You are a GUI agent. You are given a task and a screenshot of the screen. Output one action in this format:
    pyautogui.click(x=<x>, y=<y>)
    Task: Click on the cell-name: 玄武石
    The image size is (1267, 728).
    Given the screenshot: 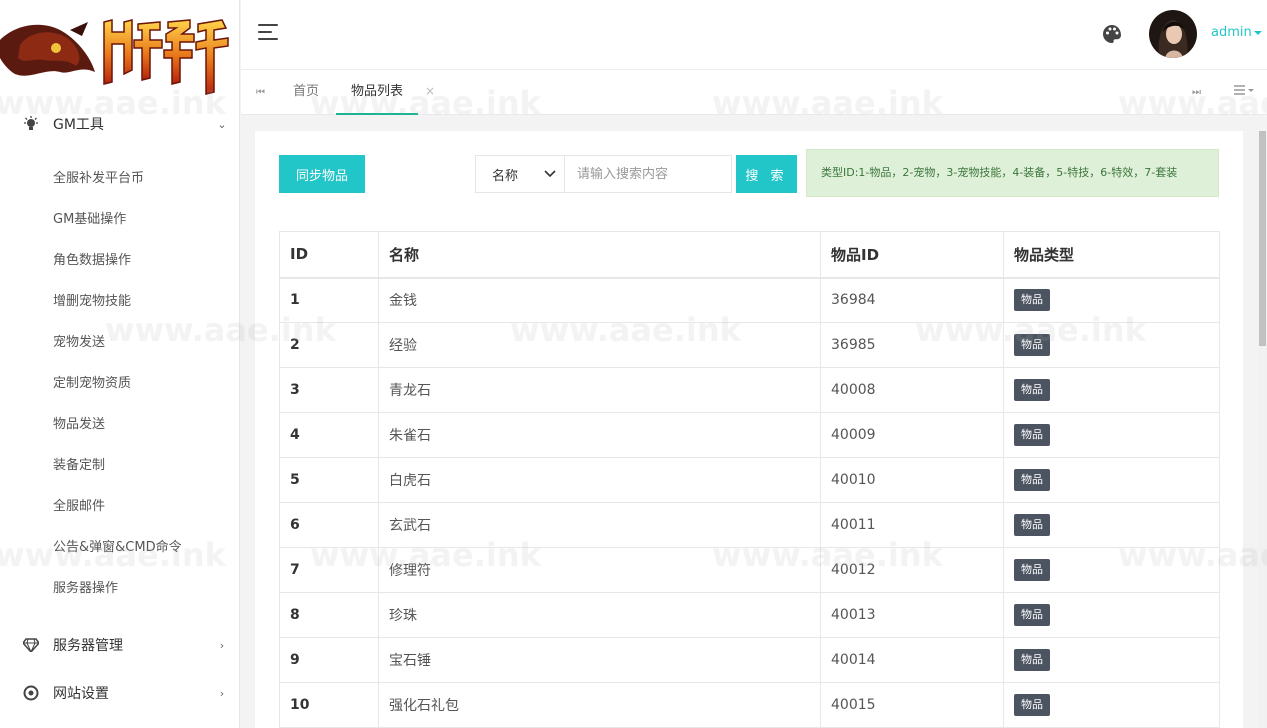 What is the action you would take?
    pyautogui.click(x=599, y=525)
    